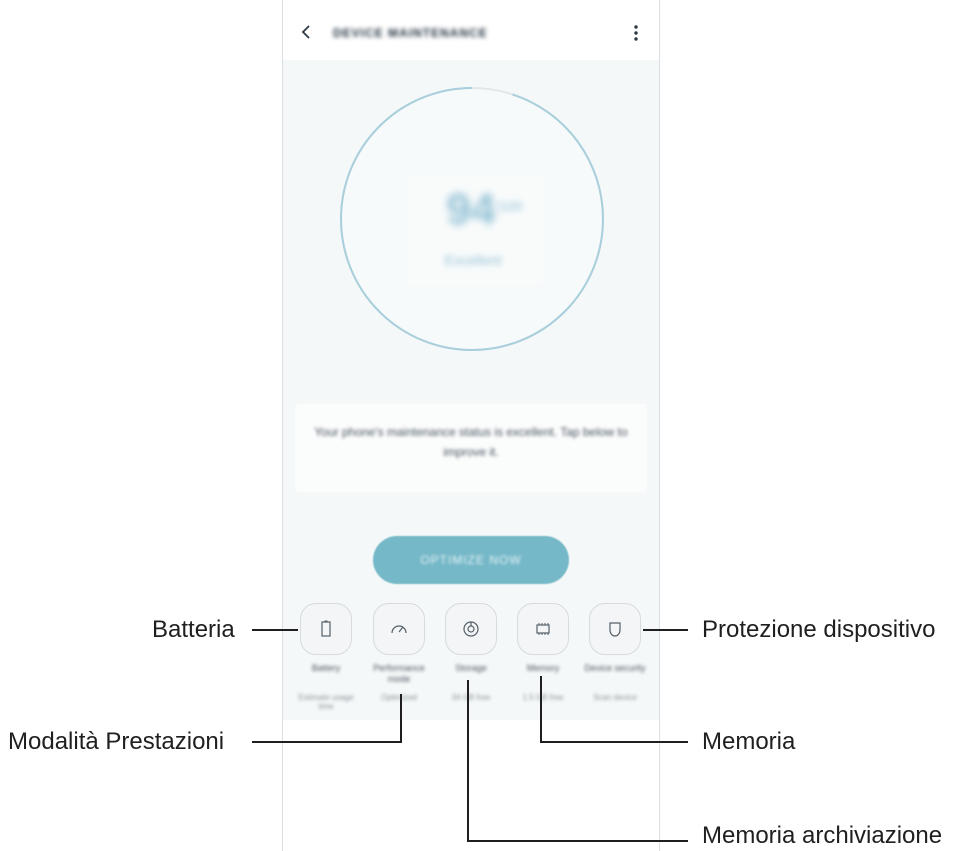 The width and height of the screenshot is (960, 851). I want to click on chevron-left-icon, so click(305, 32).